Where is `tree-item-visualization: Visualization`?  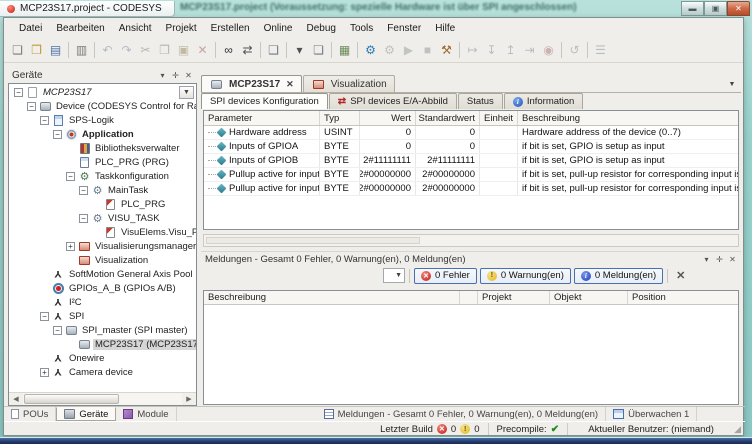 tree-item-visualization: Visualization is located at coordinates (102, 260).